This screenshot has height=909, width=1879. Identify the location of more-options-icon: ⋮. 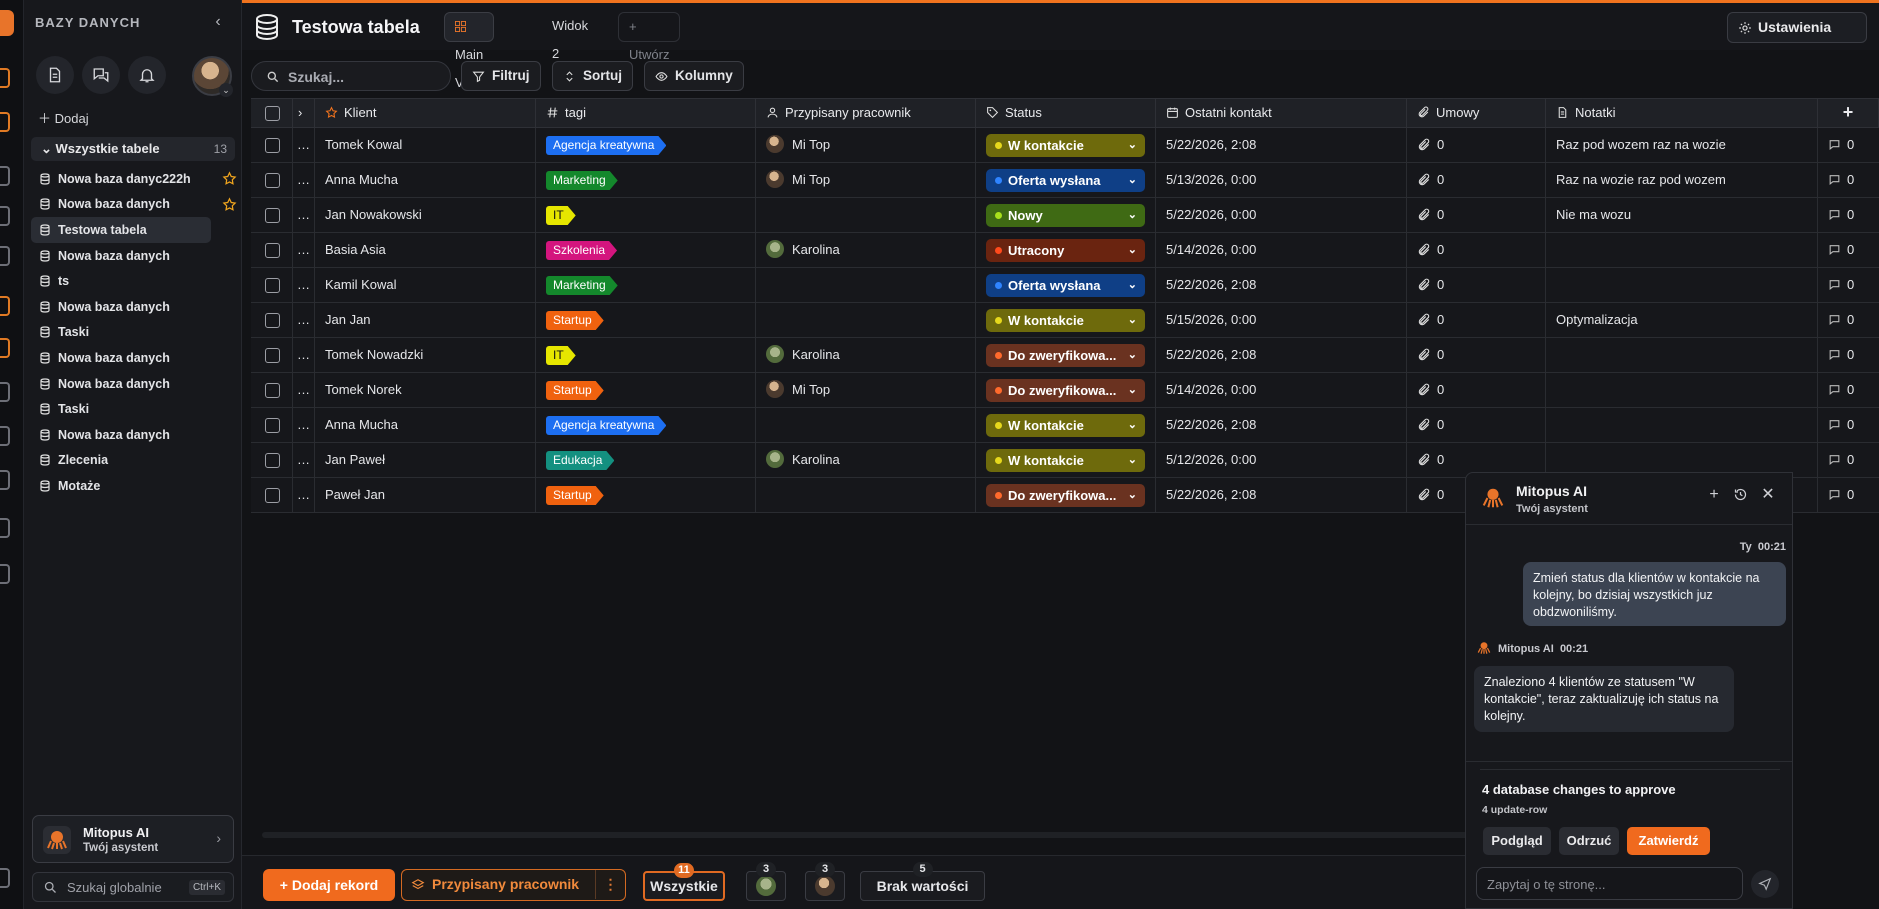
(610, 884).